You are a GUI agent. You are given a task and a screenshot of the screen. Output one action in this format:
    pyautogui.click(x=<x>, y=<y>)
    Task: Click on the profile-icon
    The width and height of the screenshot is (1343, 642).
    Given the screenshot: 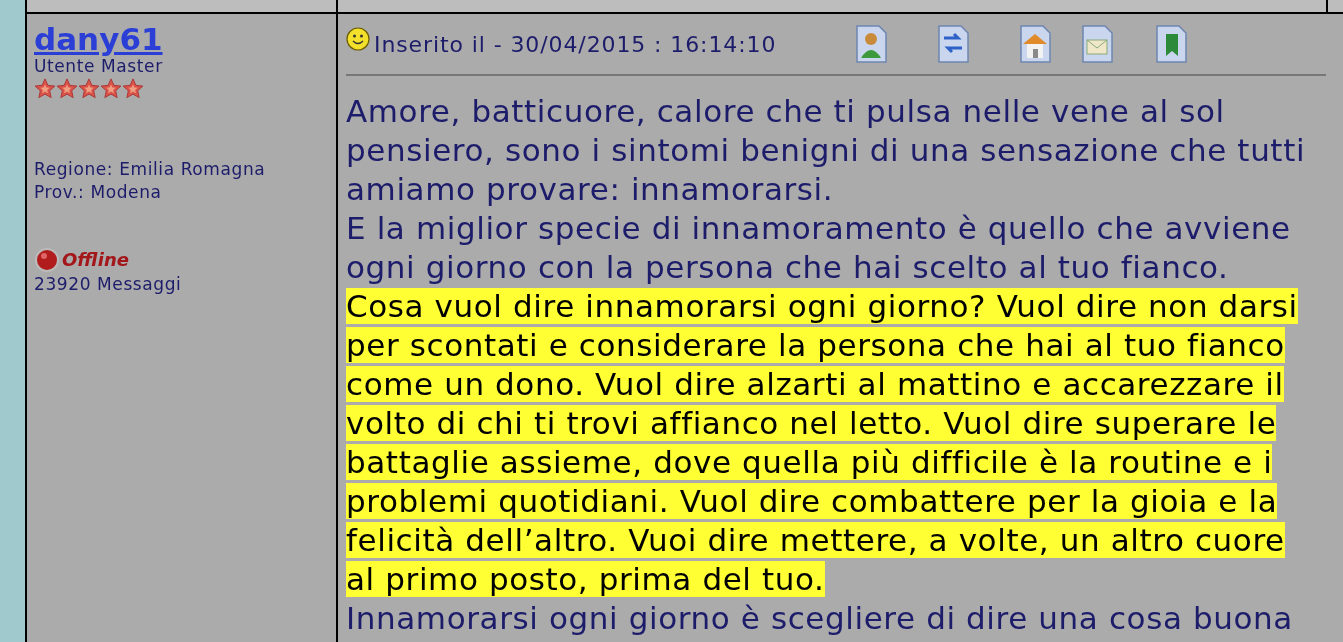 What is the action you would take?
    pyautogui.click(x=871, y=44)
    